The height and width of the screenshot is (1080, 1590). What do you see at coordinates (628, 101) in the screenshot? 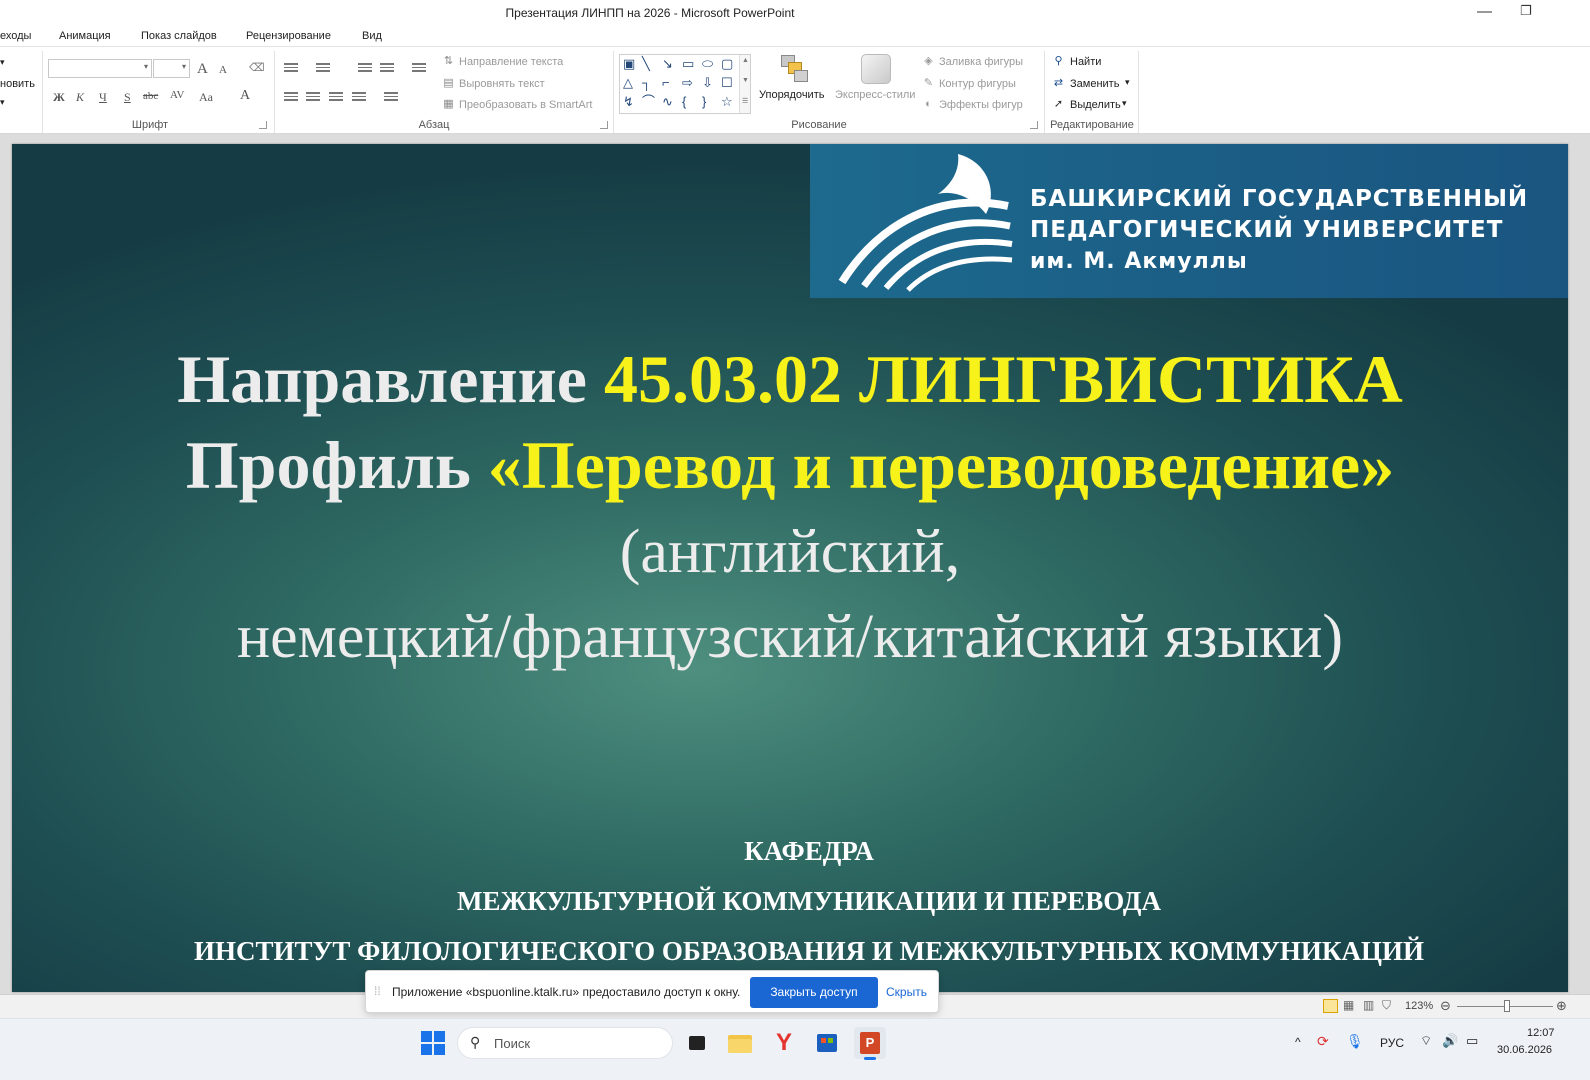
I see `freeform-shape-icon: ↯` at bounding box center [628, 101].